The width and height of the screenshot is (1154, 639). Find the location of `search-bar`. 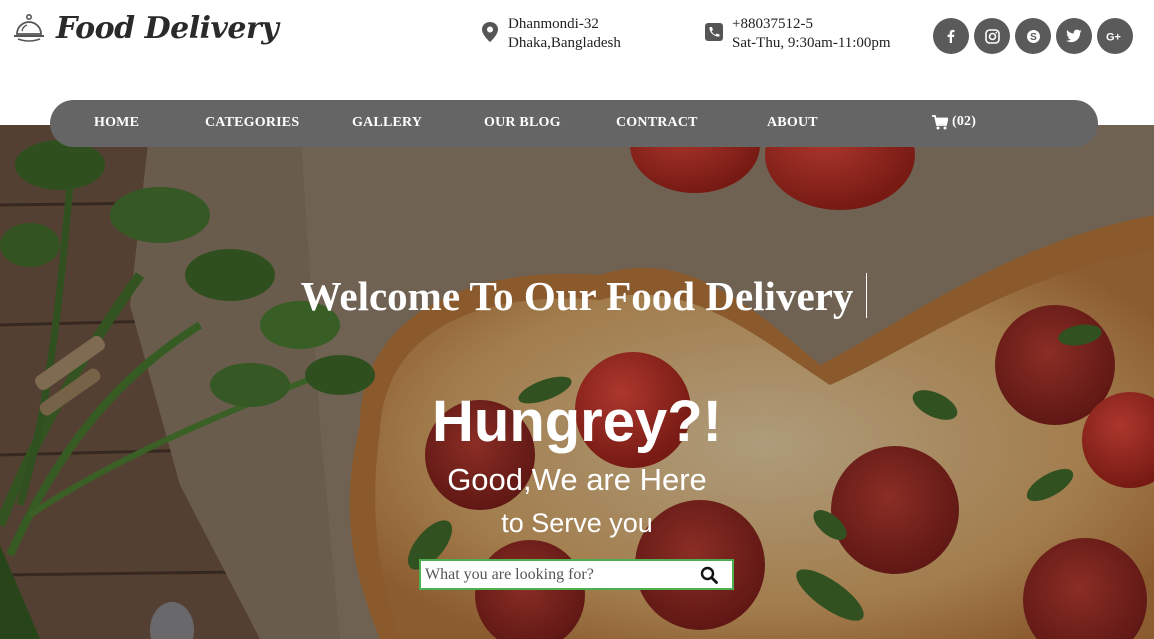

search-bar is located at coordinates (576, 574).